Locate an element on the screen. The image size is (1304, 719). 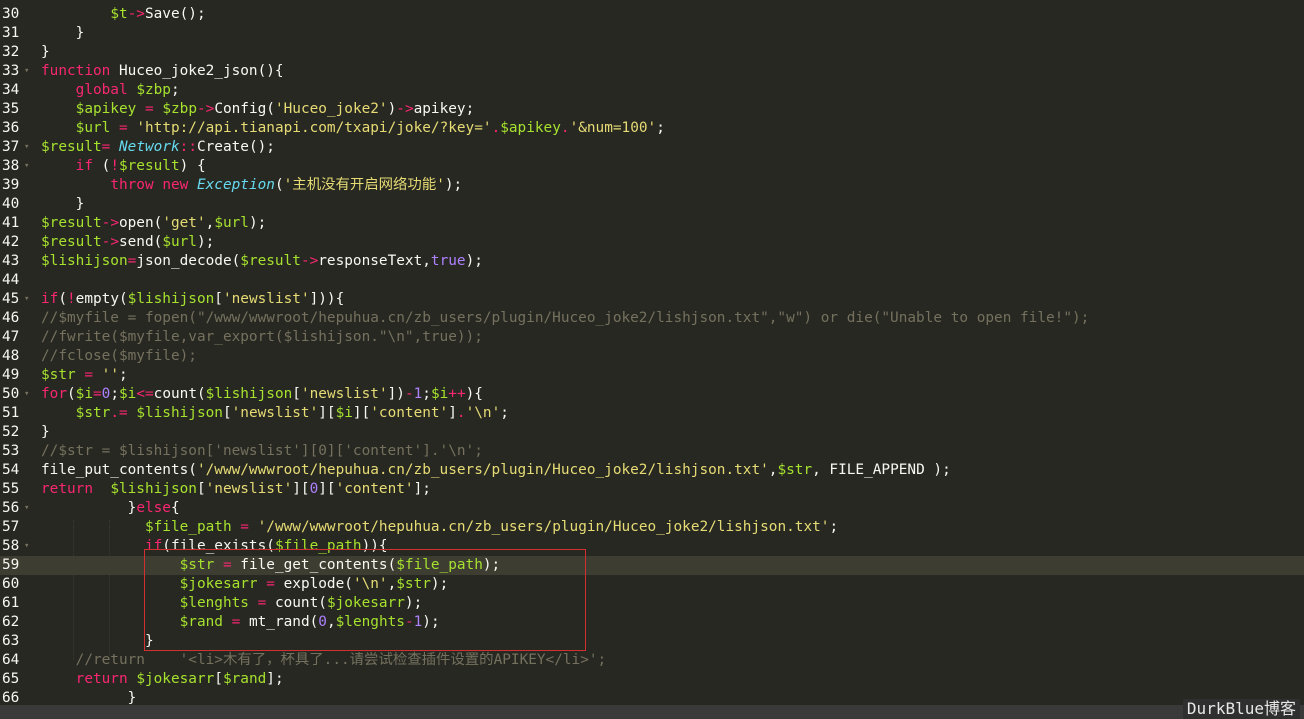
code-line: 41 $result->open('get',$url); is located at coordinates (652, 223).